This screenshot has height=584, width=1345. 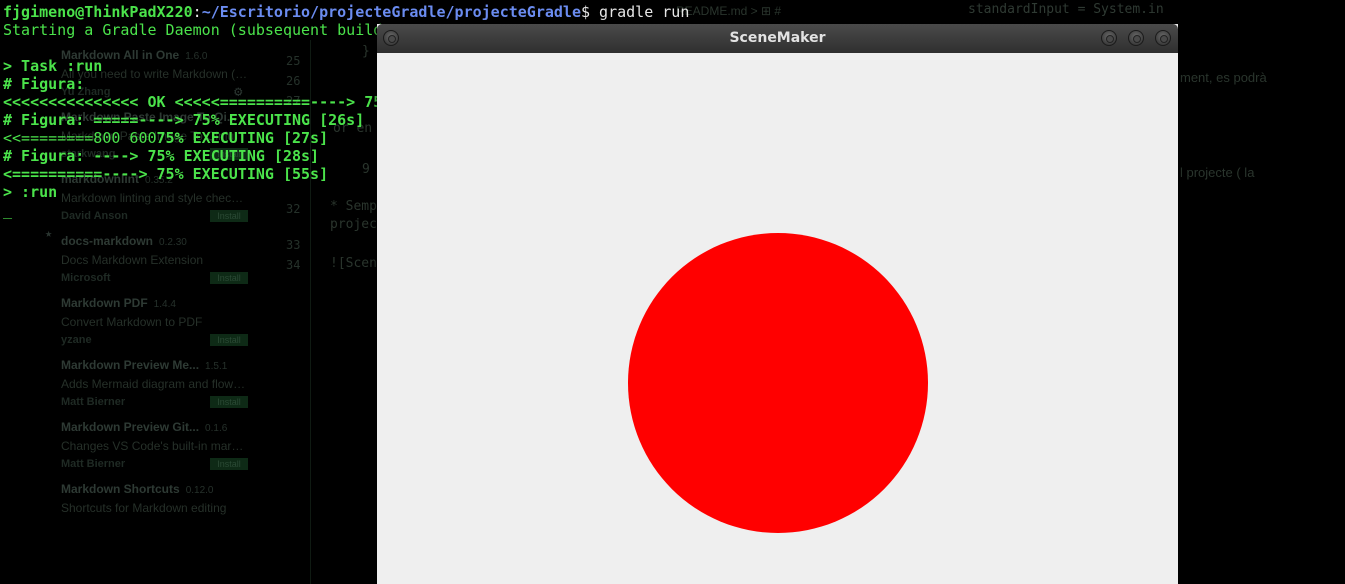 I want to click on terminal-line: # Figura:, so click(x=44, y=84).